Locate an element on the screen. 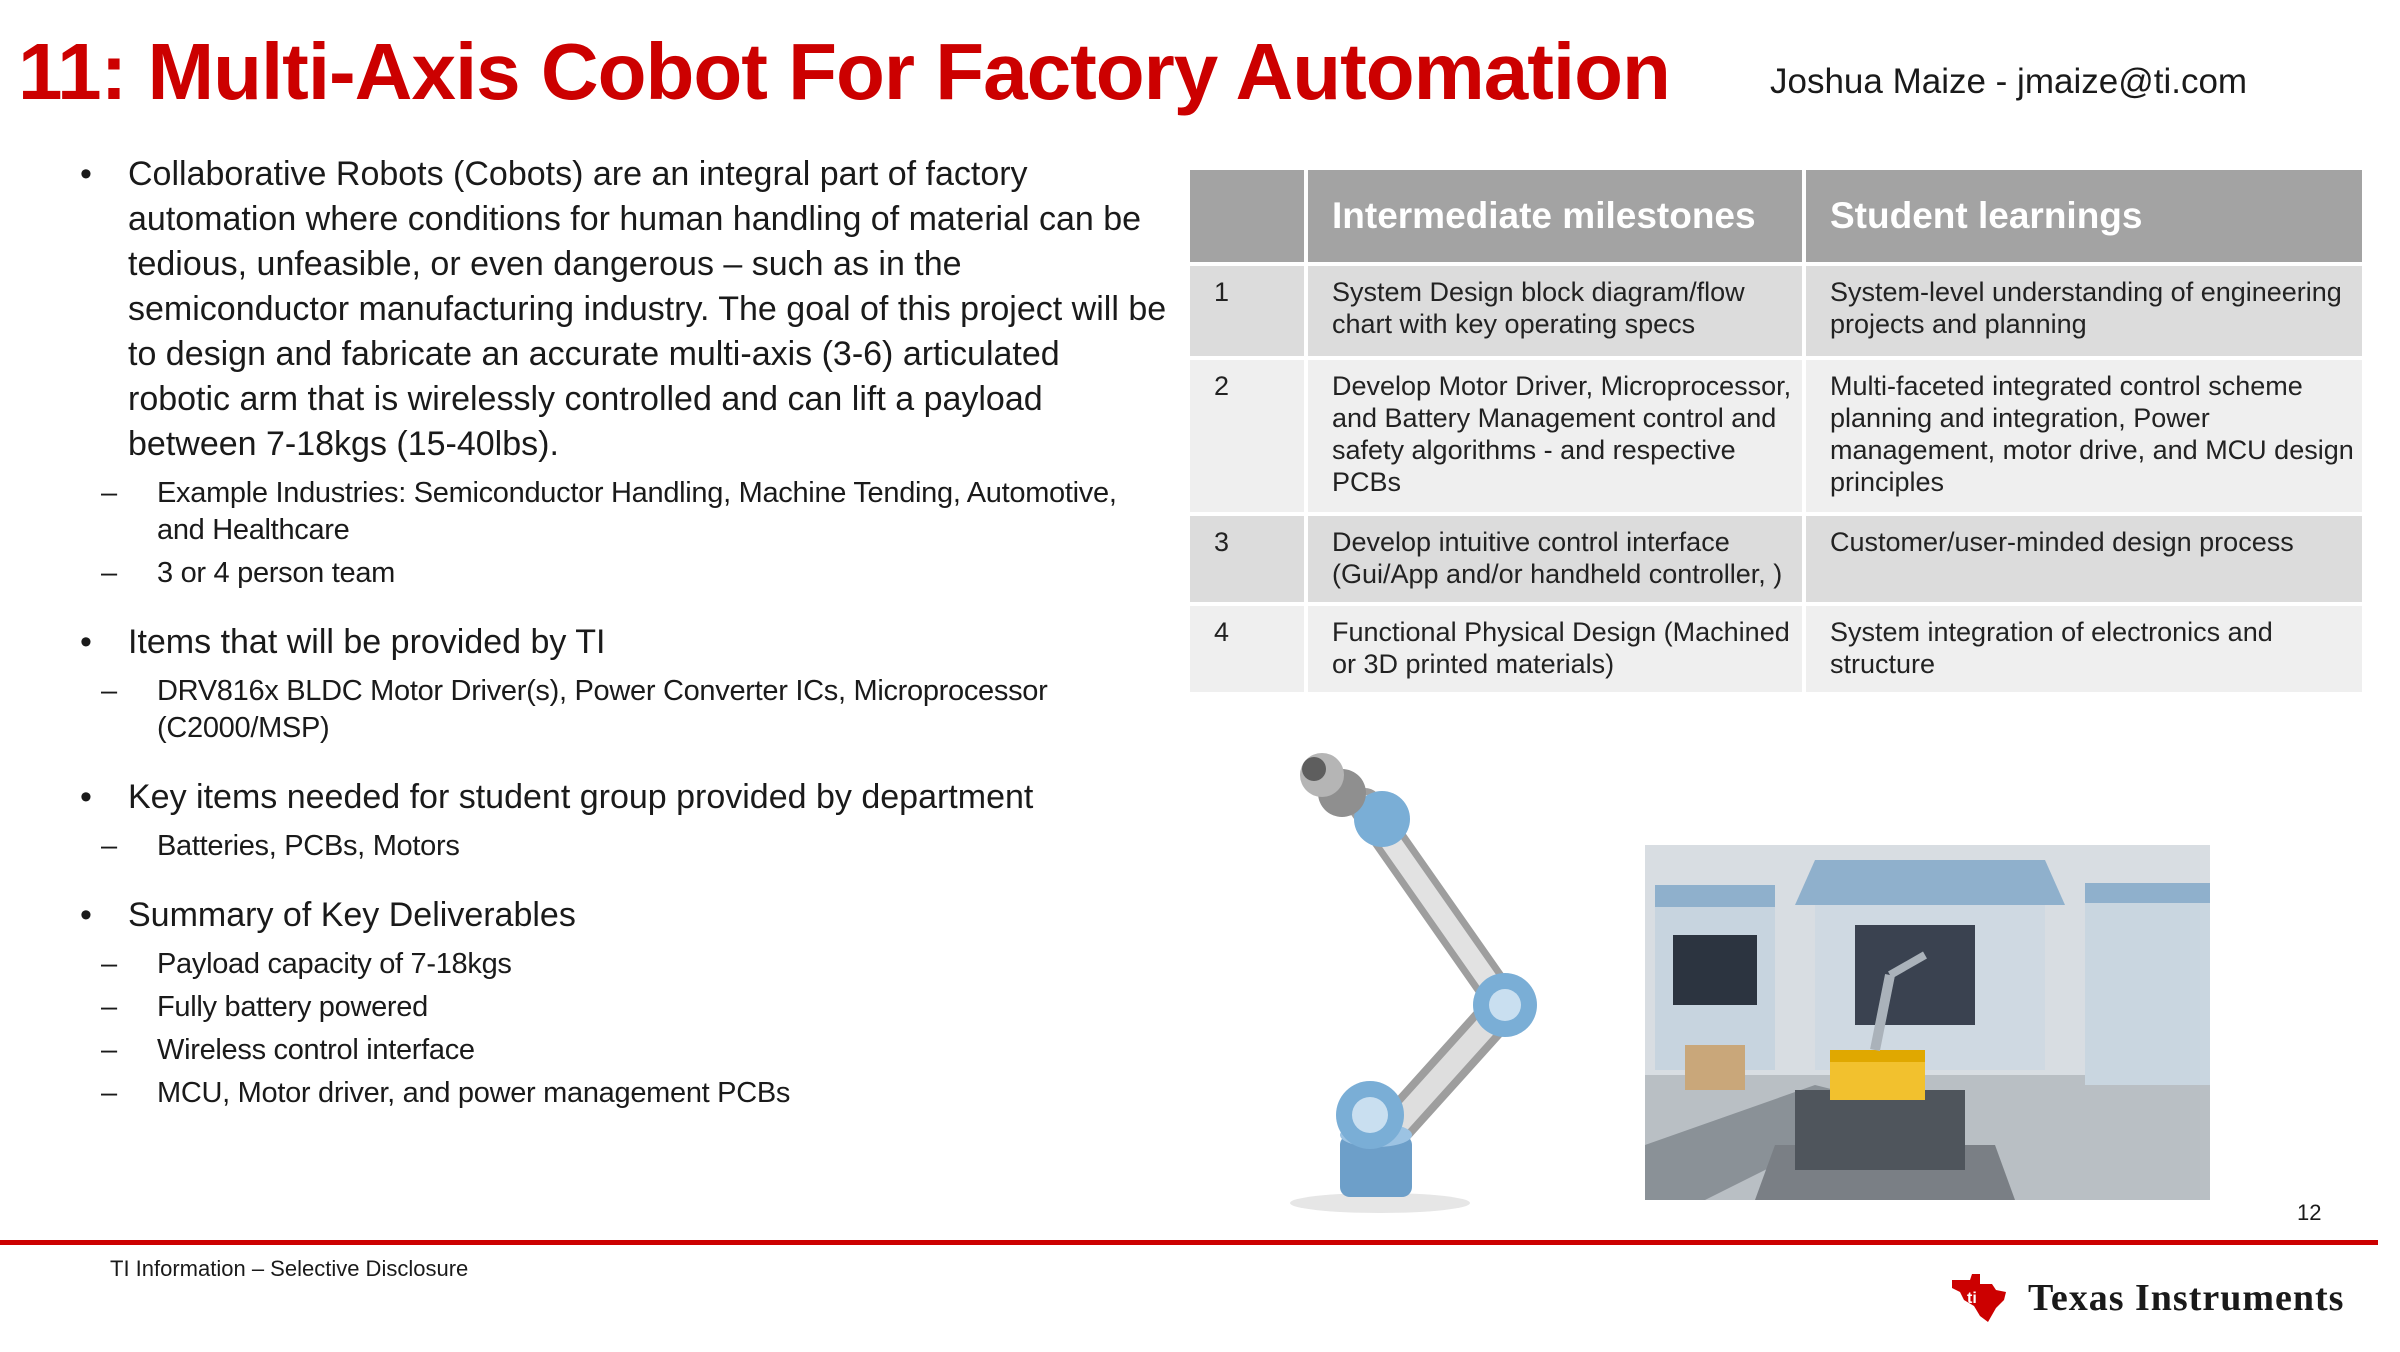 The height and width of the screenshot is (1352, 2400). row-number: 2 is located at coordinates (1247, 436).